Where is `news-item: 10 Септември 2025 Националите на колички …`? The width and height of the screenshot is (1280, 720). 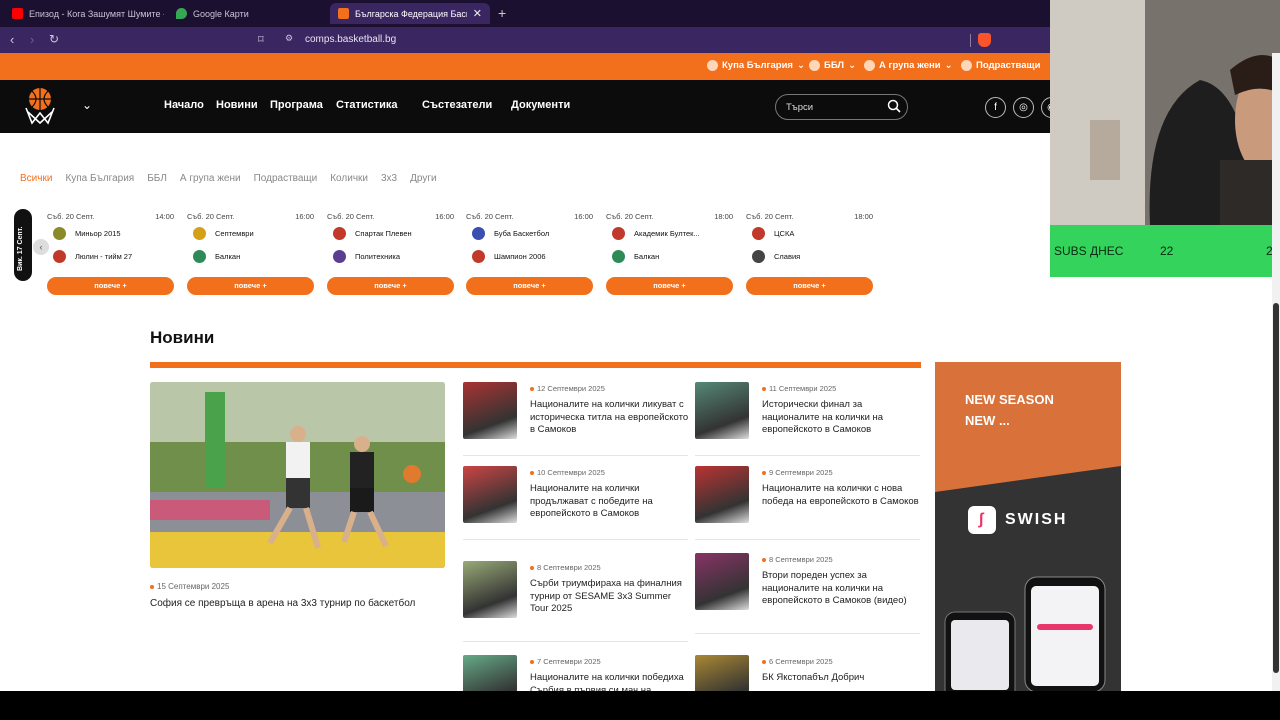 news-item: 10 Септември 2025 Националите на колички … is located at coordinates (576, 503).